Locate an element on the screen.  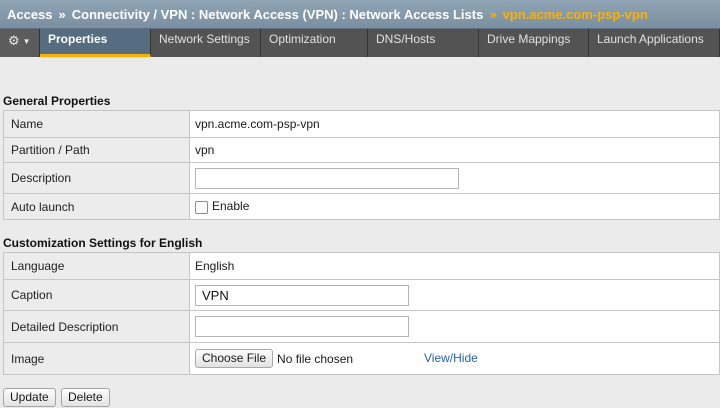
row-detailed-description: Detailed Description is located at coordinates (361, 326).